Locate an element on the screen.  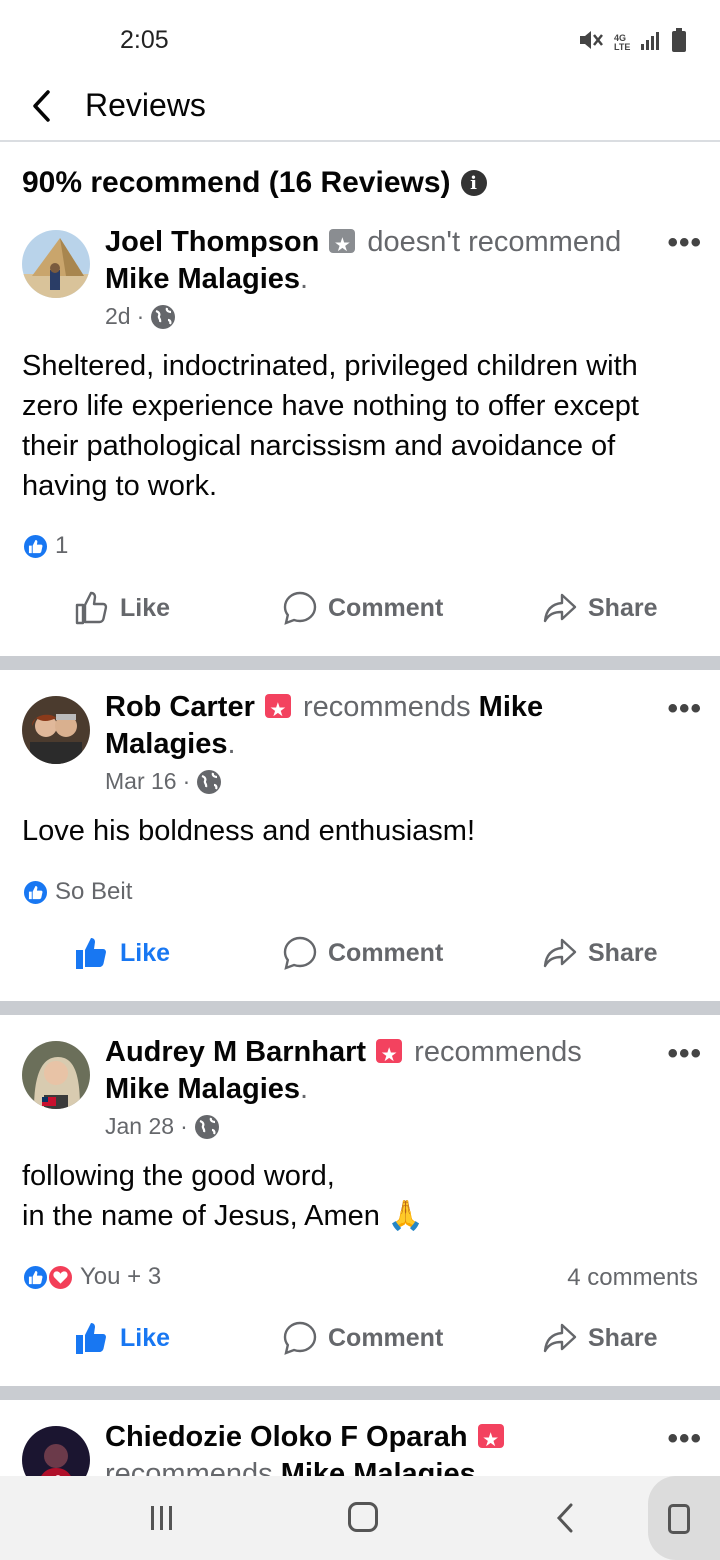
review-header: Rob Carter recommends Mike Malagies. is located at coordinates (372, 726).